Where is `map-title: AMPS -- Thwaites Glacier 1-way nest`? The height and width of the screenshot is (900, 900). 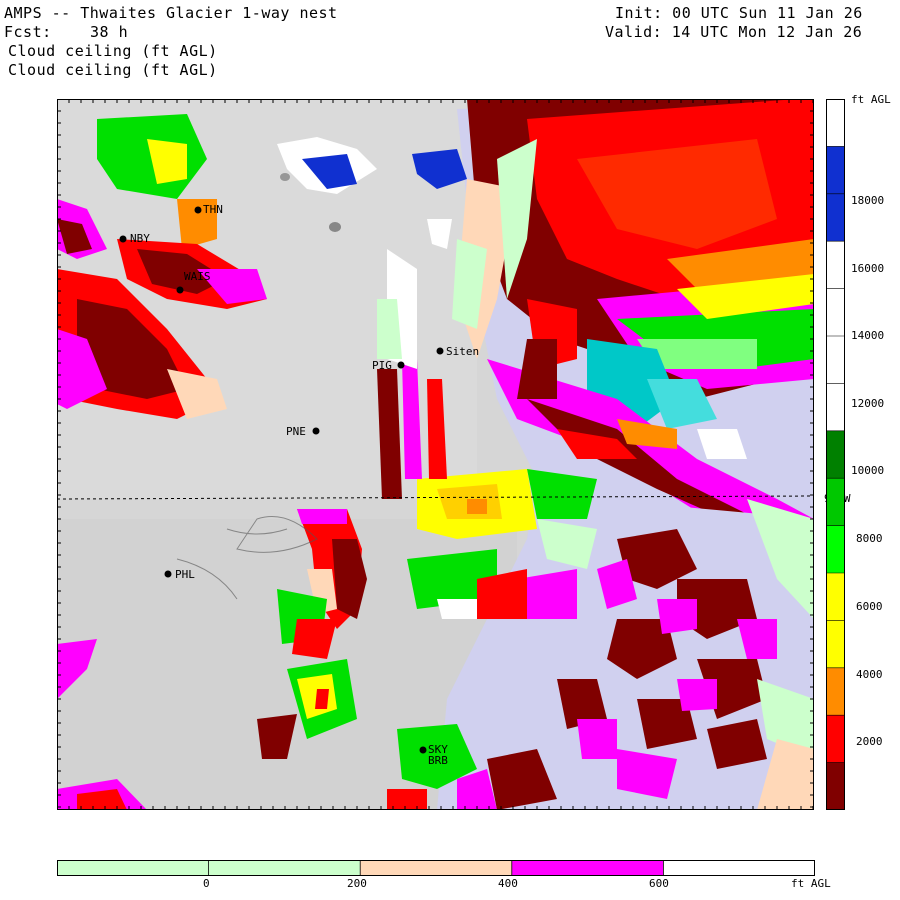
map-title: AMPS -- Thwaites Glacier 1-way nest is located at coordinates (171, 13).